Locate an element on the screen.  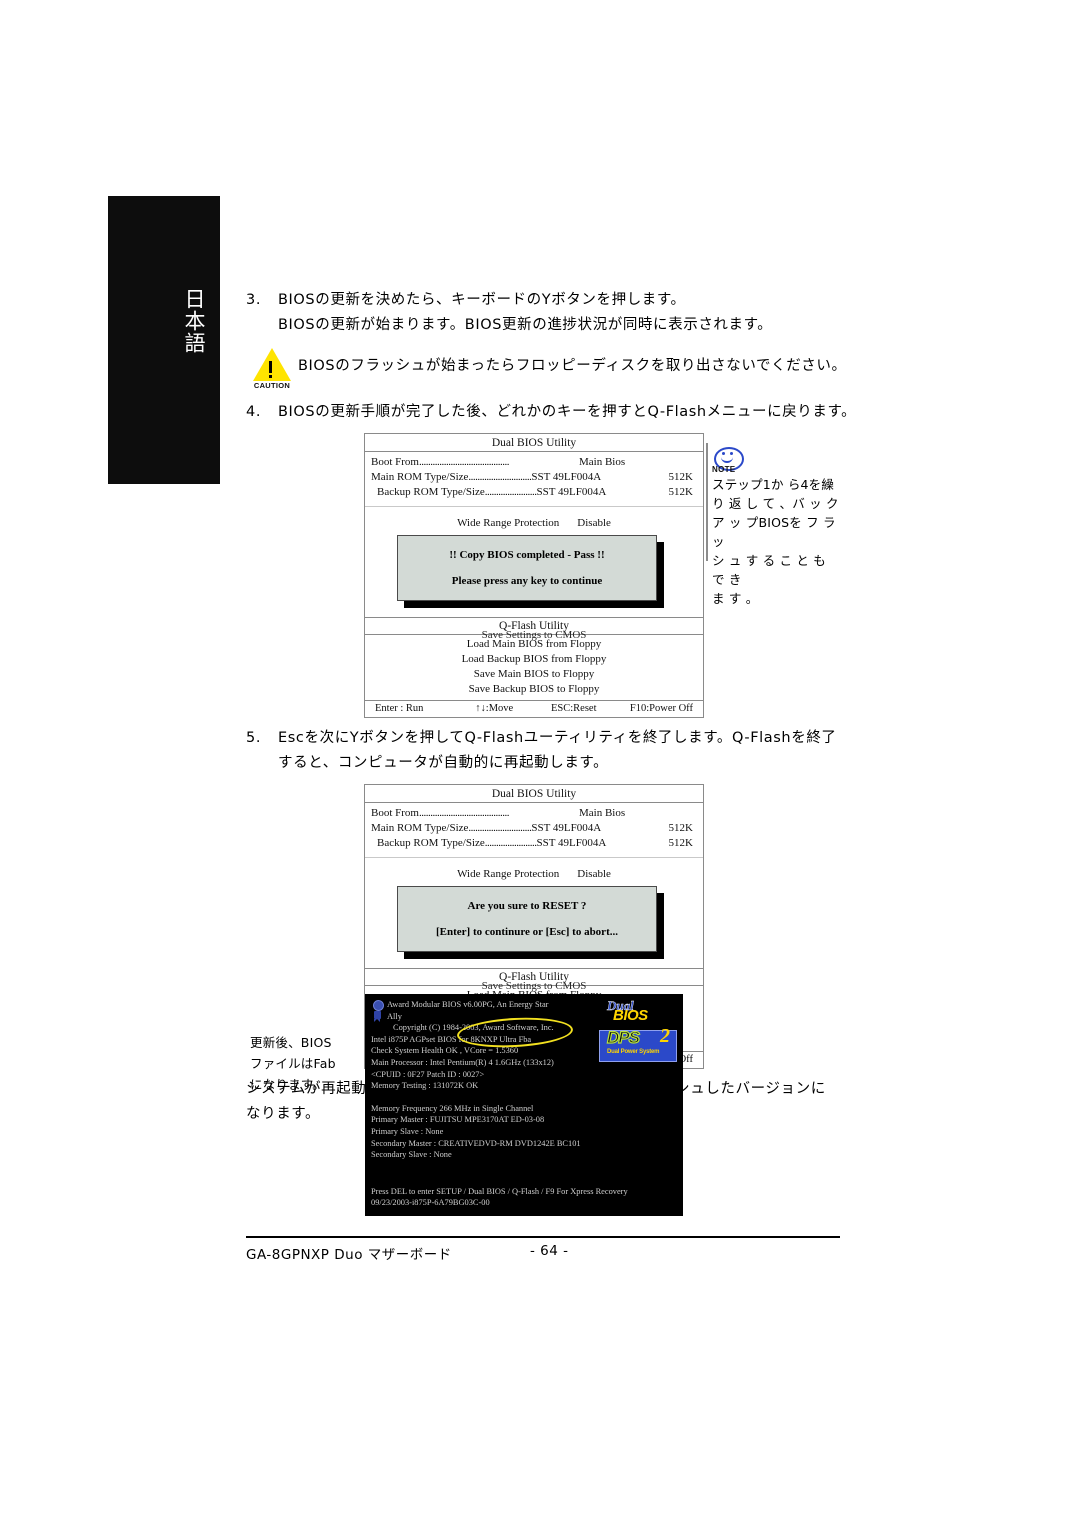
post-line-build-id: 09/23/2003-i875P-6A79BG03C-00 is located at coordinates (430, 1203).